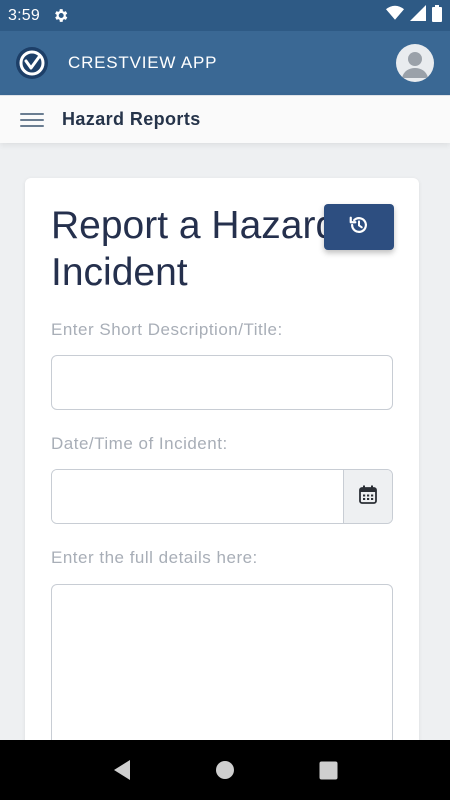 The height and width of the screenshot is (800, 450). Describe the element at coordinates (437, 15) in the screenshot. I see `battery-icon` at that location.